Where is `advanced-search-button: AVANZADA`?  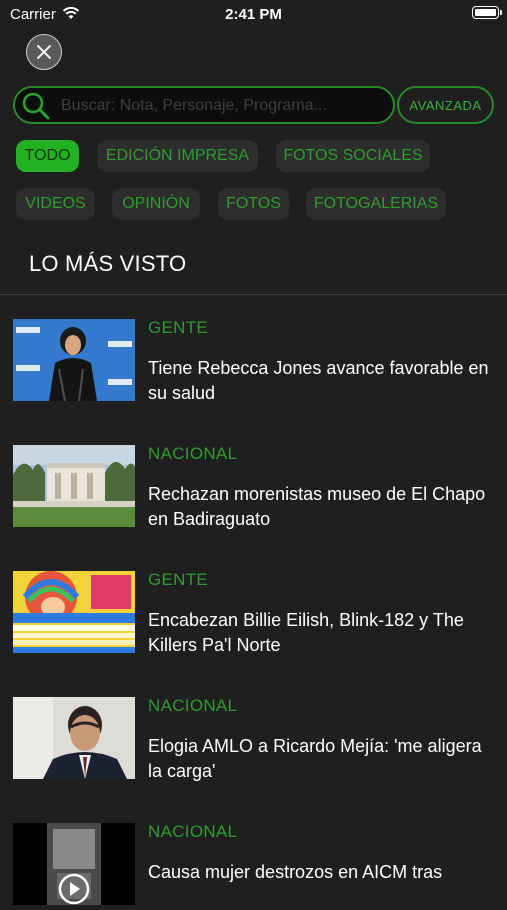
advanced-search-button: AVANZADA is located at coordinates (445, 105).